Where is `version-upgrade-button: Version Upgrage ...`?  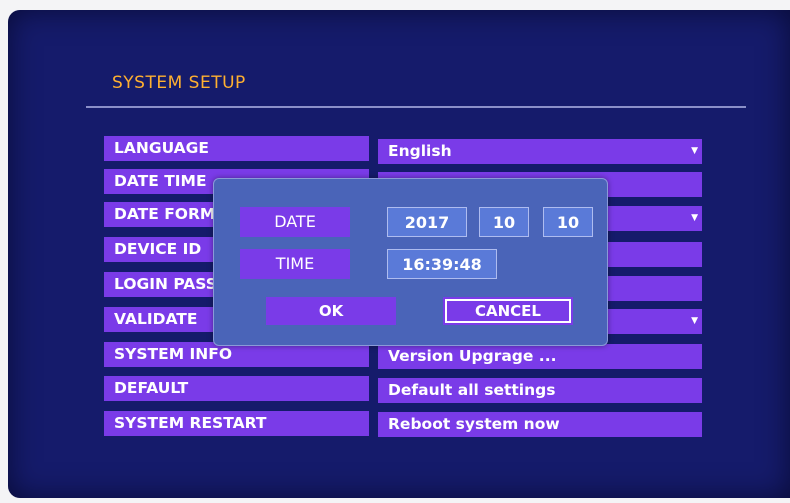
version-upgrade-button: Version Upgrage ... is located at coordinates (540, 356).